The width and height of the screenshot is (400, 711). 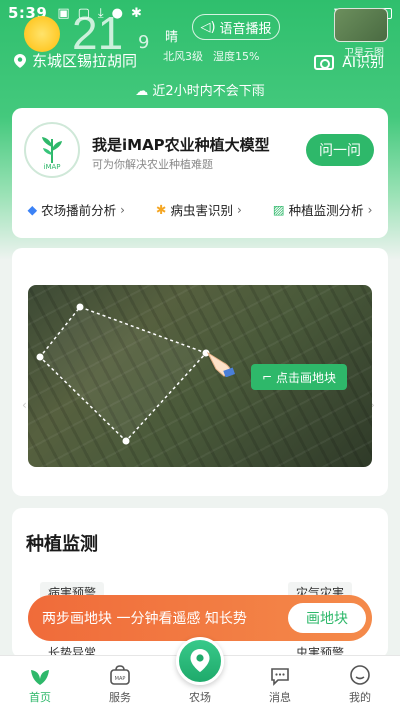 I want to click on camera-icon, so click(x=324, y=62).